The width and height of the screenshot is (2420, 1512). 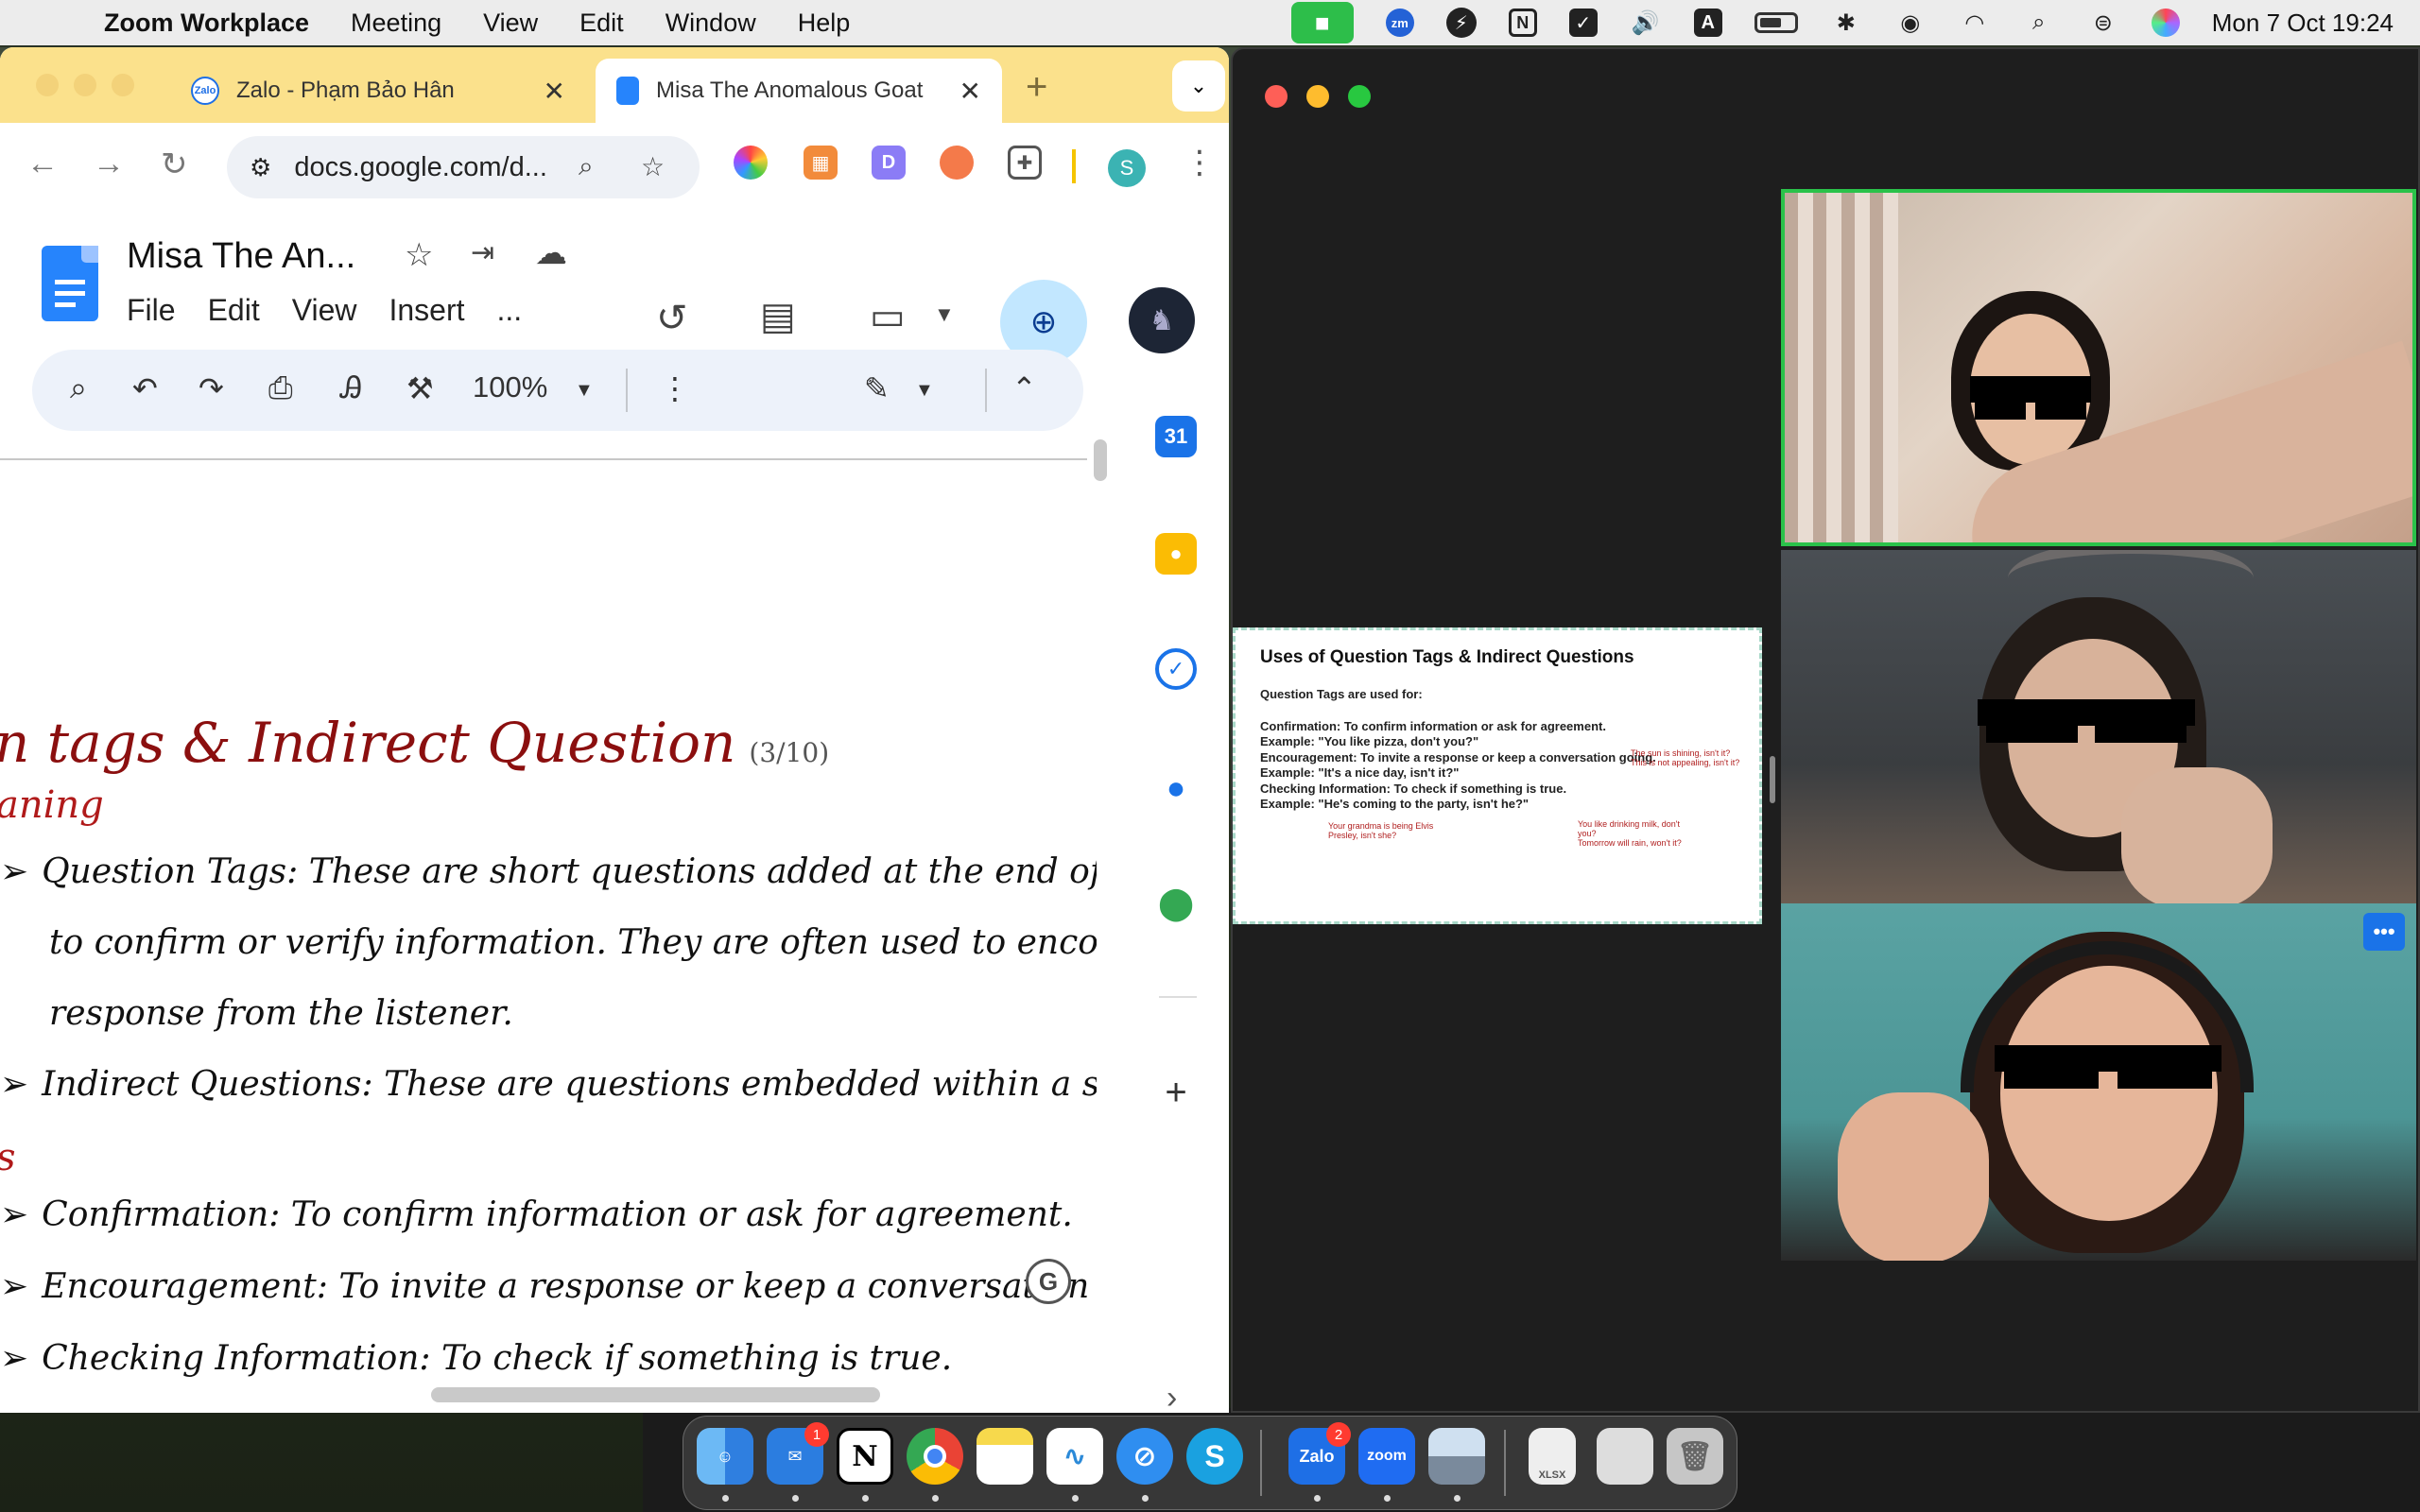 What do you see at coordinates (924, 391) in the screenshot?
I see `editing-mode-dropdown-icon: ▼` at bounding box center [924, 391].